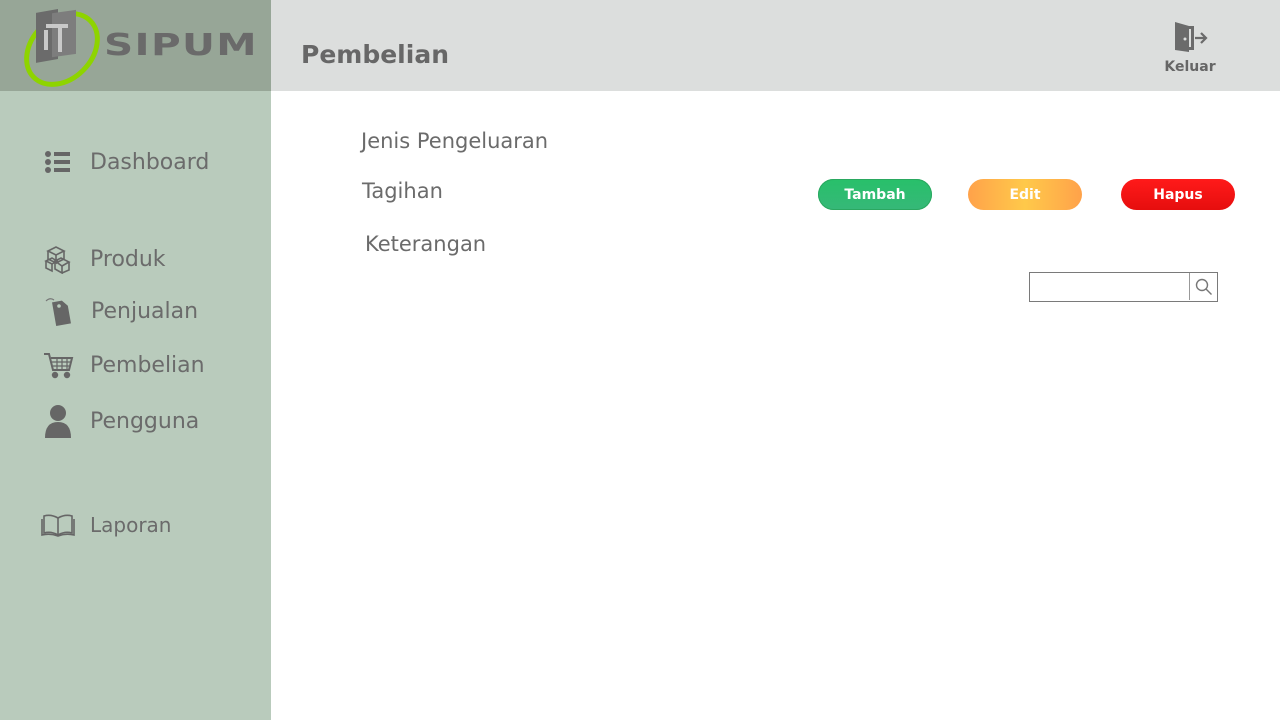 The image size is (1280, 720). I want to click on sidebar-item-penjualan: Penjualan, so click(119, 311).